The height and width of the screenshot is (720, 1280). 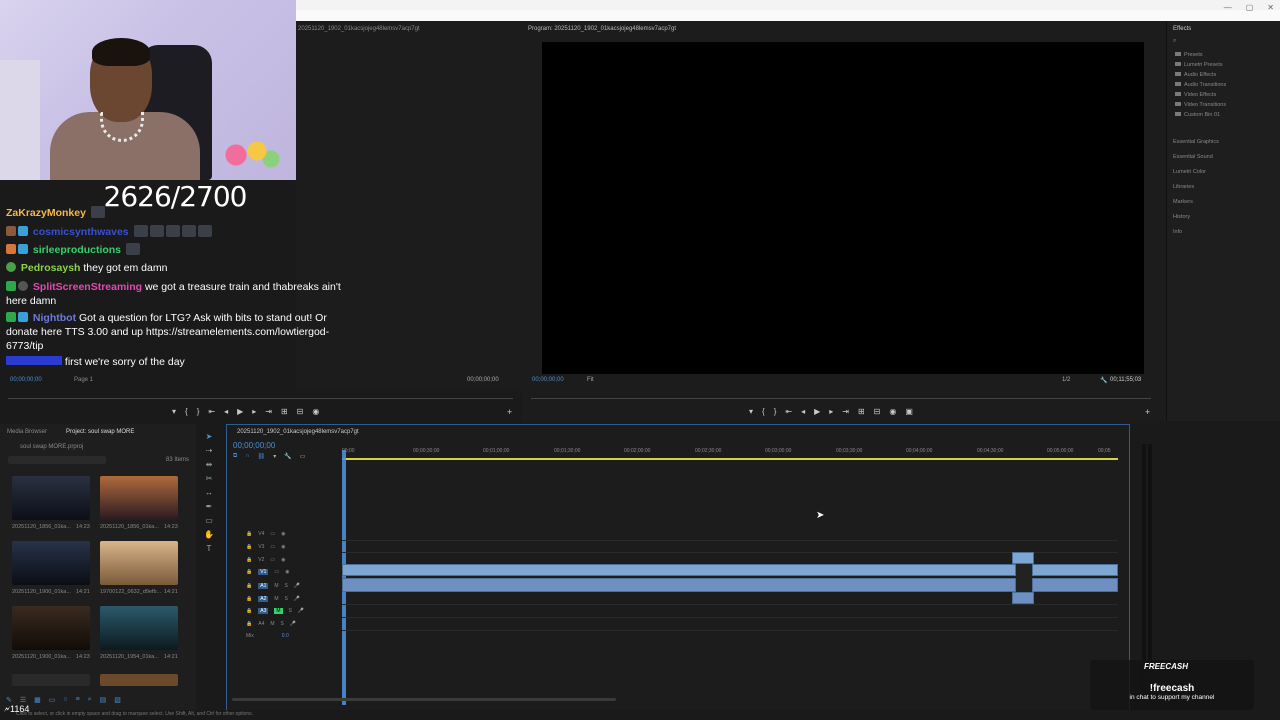 I want to click on type-icon: T, so click(x=209, y=548).